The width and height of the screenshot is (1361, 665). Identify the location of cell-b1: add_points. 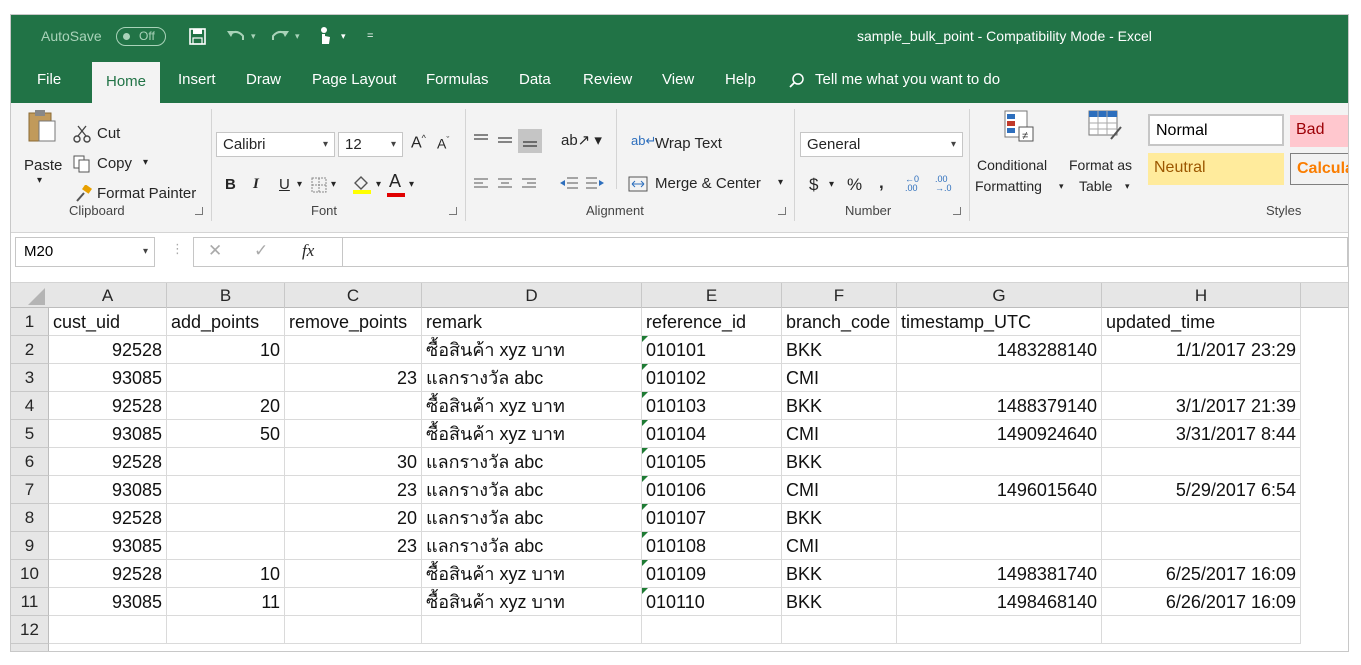
(226, 322).